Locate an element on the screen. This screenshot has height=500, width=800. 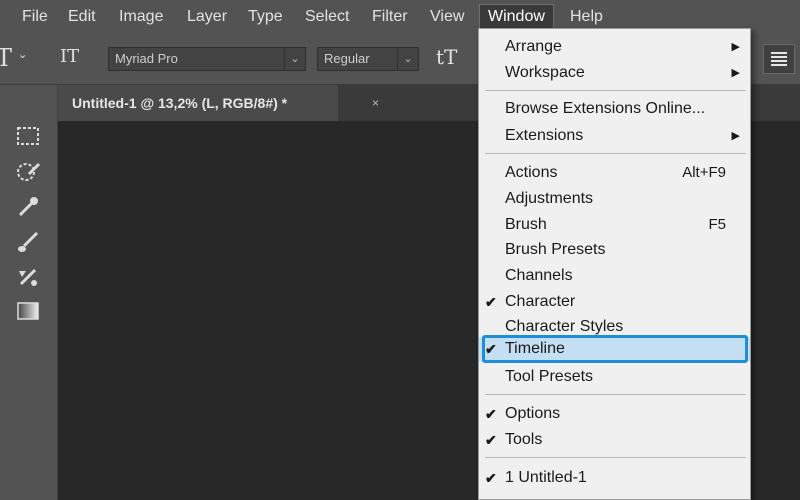
tools-panel is located at coordinates (29, 292).